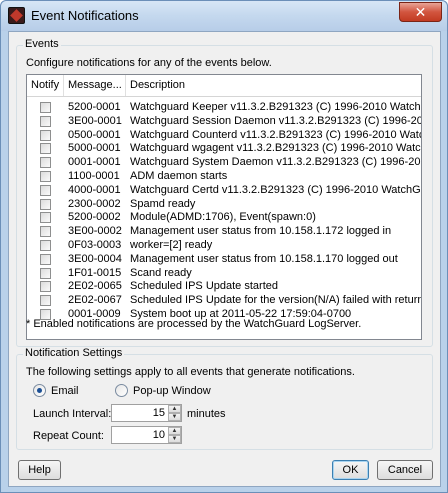  What do you see at coordinates (45, 85) in the screenshot?
I see `column-header-notify: Notify` at bounding box center [45, 85].